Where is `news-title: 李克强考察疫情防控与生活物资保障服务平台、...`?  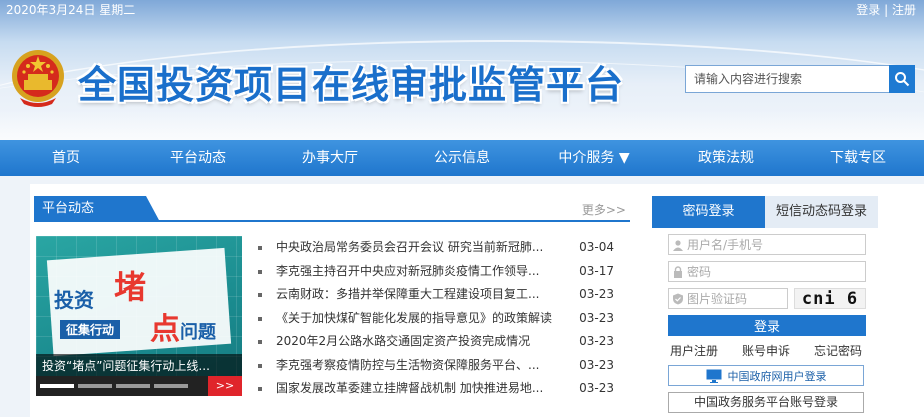 news-title: 李克强考察疫情防控与生活物资保障服务平台、... is located at coordinates (408, 364).